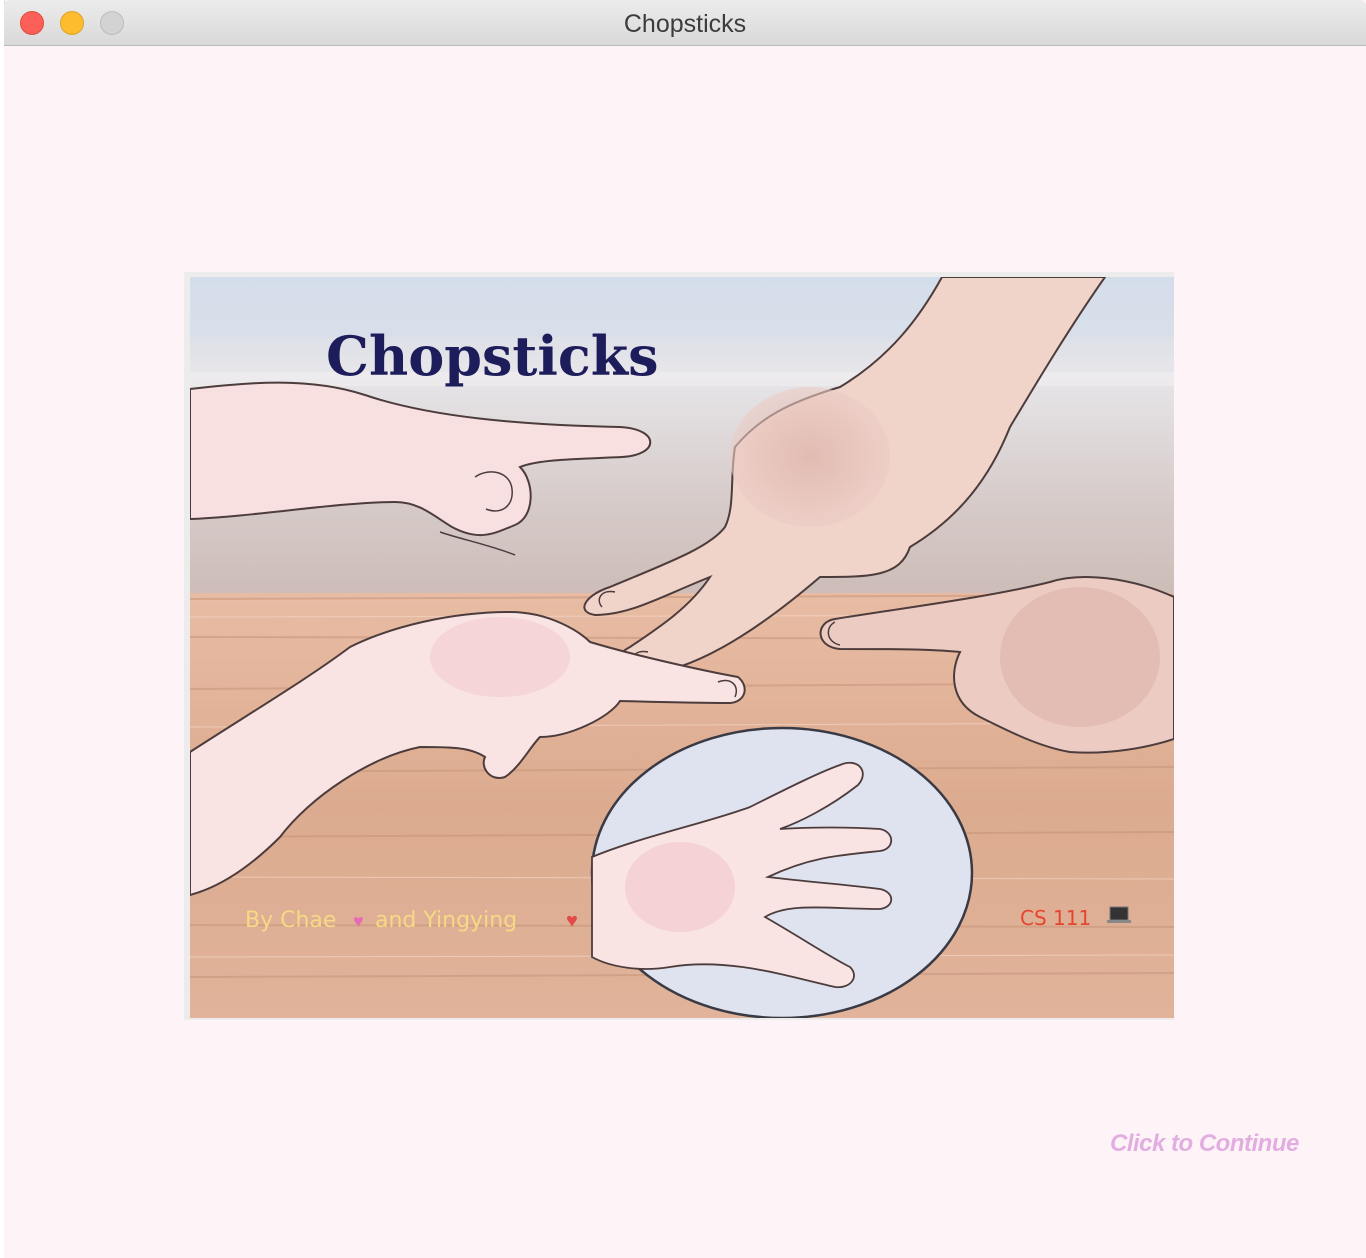  Describe the element at coordinates (1055, 918) in the screenshot. I see `svg-text: CS 111` at that location.